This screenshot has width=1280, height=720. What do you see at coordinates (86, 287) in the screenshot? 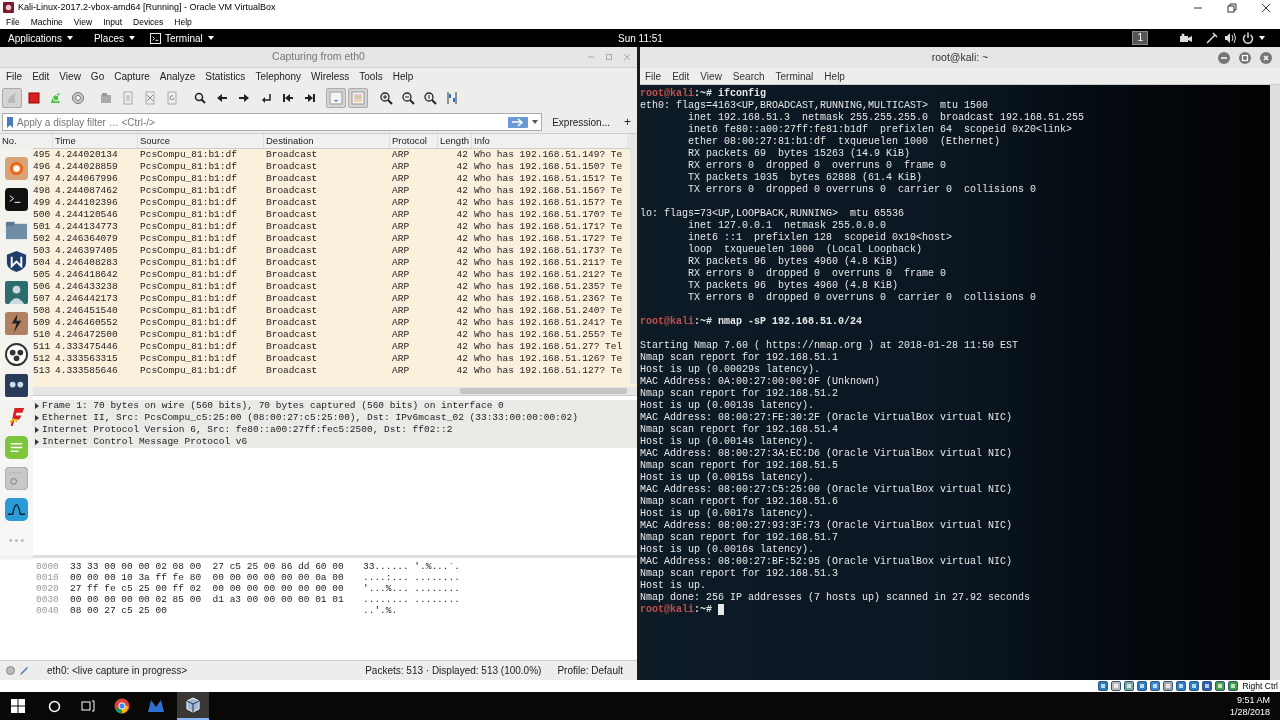
I see `table-cell-text: 4.246433238` at bounding box center [86, 287].